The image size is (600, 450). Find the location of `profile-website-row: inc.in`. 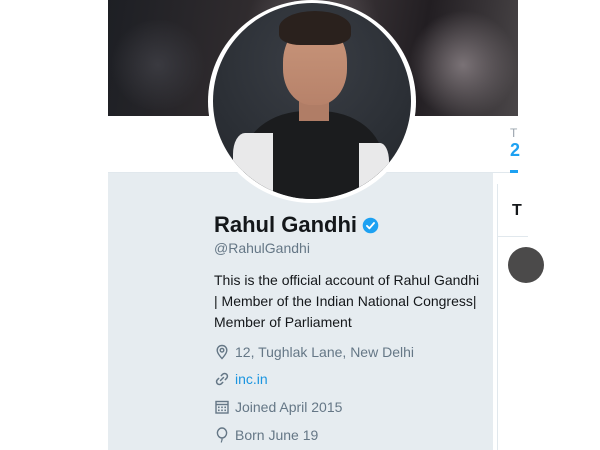

profile-website-row: inc.in is located at coordinates (241, 379).